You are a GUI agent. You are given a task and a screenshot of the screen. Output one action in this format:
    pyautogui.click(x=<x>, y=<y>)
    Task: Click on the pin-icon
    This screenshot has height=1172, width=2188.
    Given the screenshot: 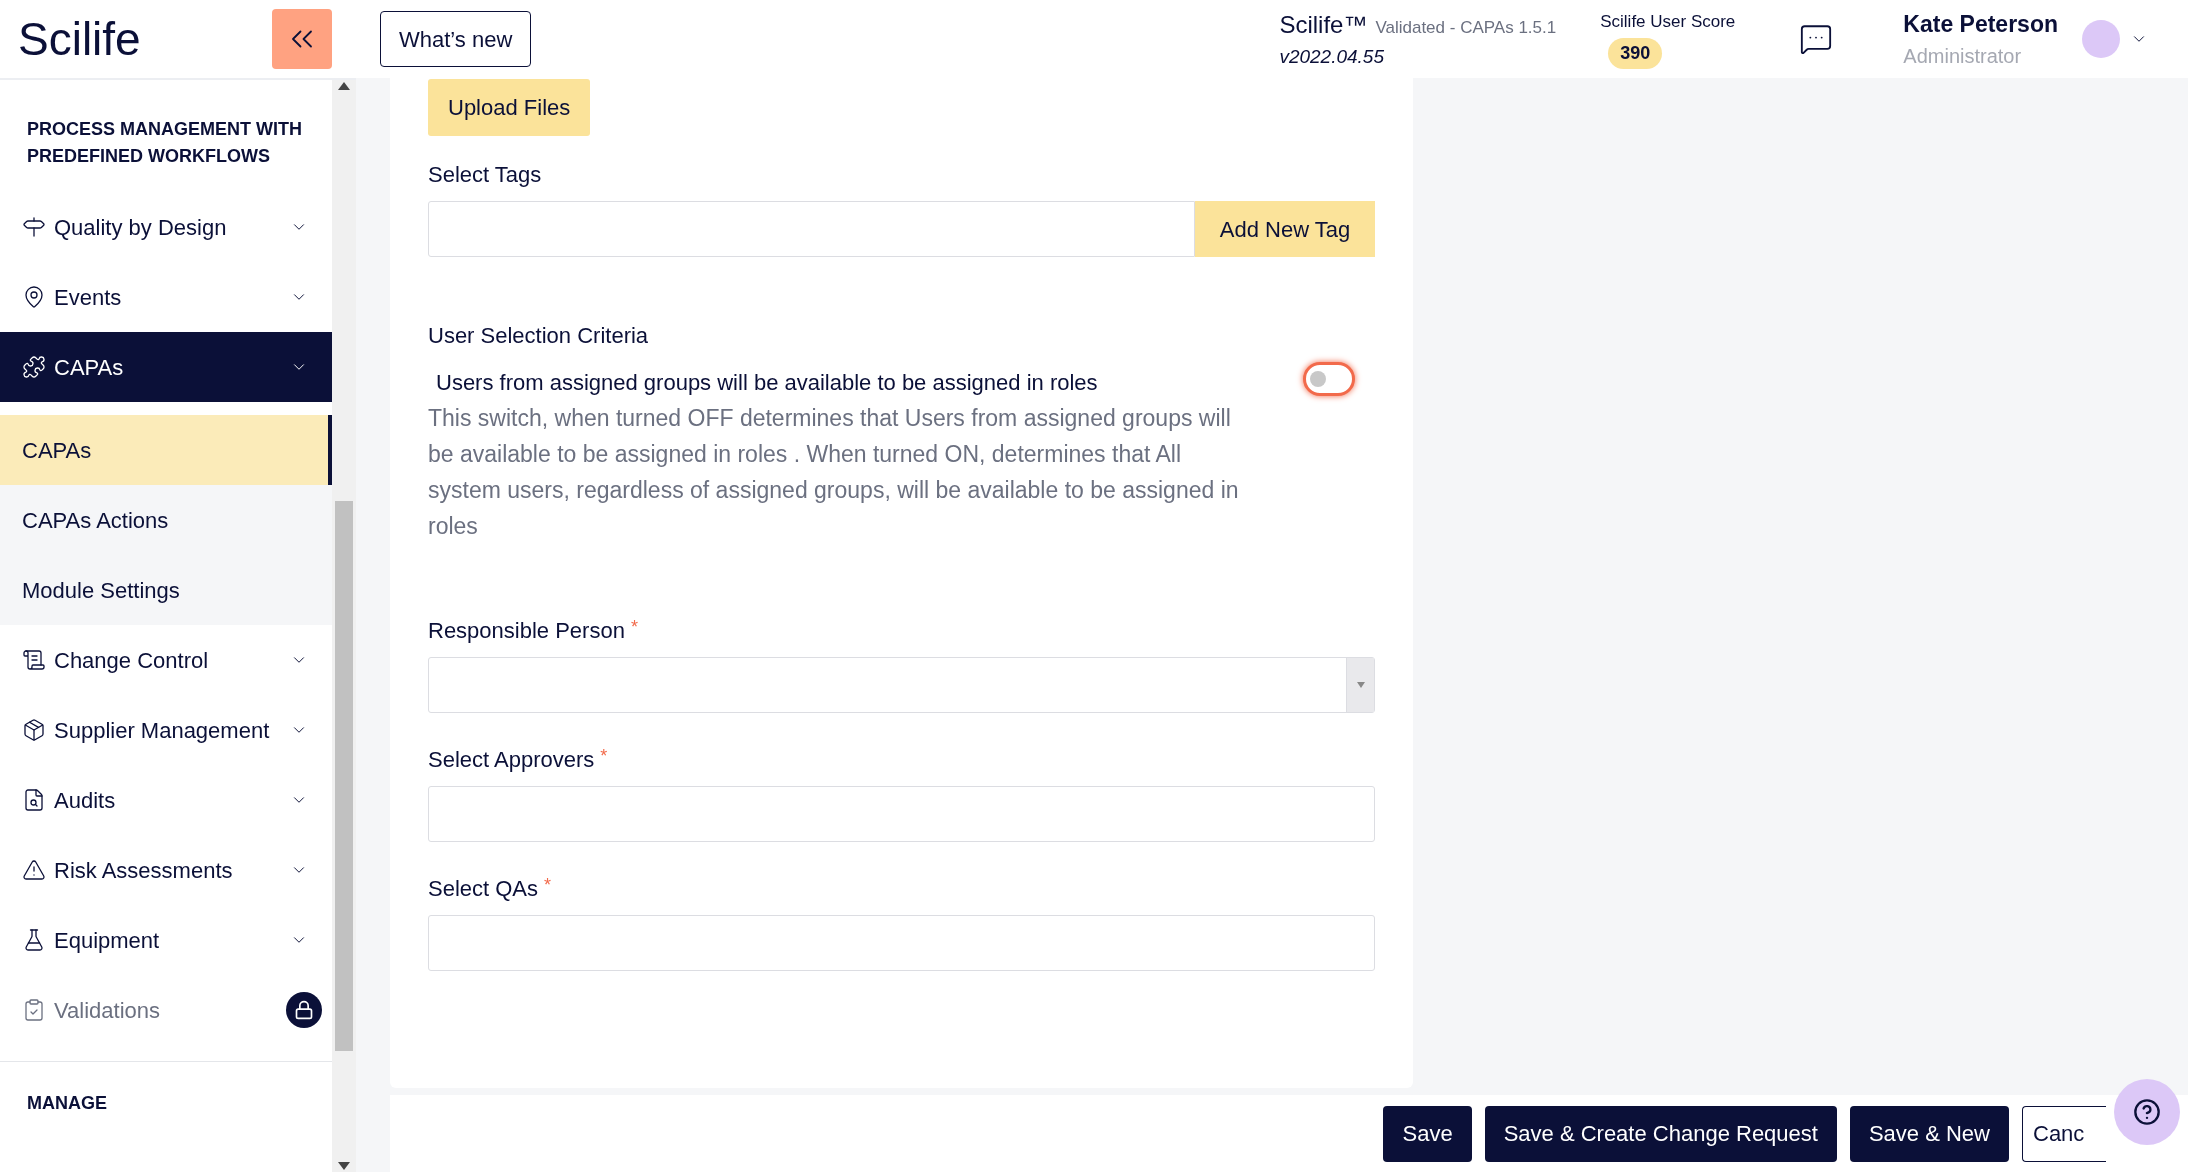 What is the action you would take?
    pyautogui.click(x=34, y=297)
    